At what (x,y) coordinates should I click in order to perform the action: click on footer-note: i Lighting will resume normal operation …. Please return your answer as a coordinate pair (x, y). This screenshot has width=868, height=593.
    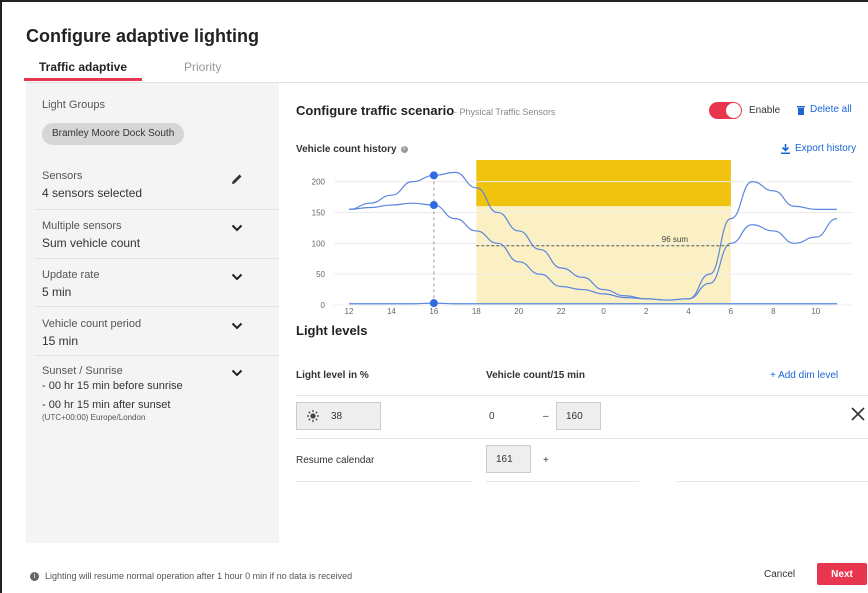
    Looking at the image, I should click on (191, 576).